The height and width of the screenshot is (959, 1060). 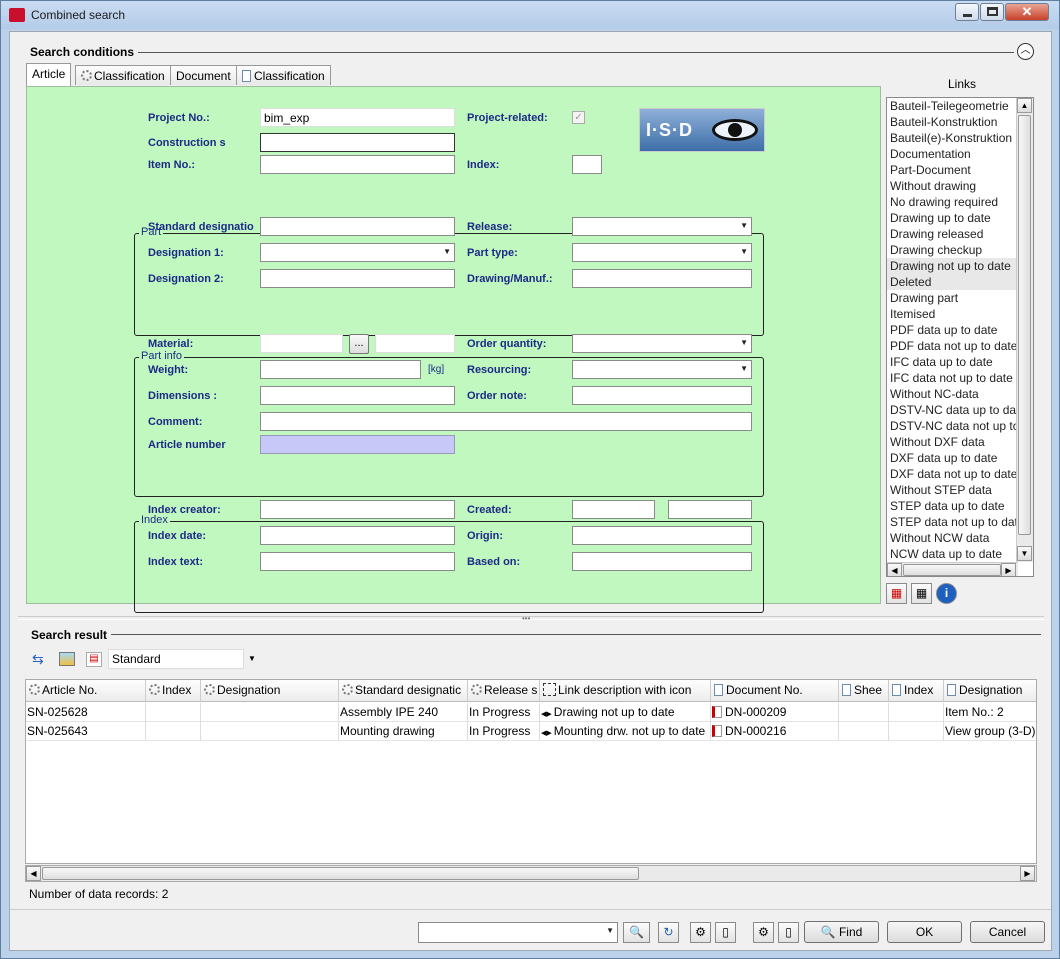 What do you see at coordinates (710, 509) in the screenshot?
I see `created-to-input` at bounding box center [710, 509].